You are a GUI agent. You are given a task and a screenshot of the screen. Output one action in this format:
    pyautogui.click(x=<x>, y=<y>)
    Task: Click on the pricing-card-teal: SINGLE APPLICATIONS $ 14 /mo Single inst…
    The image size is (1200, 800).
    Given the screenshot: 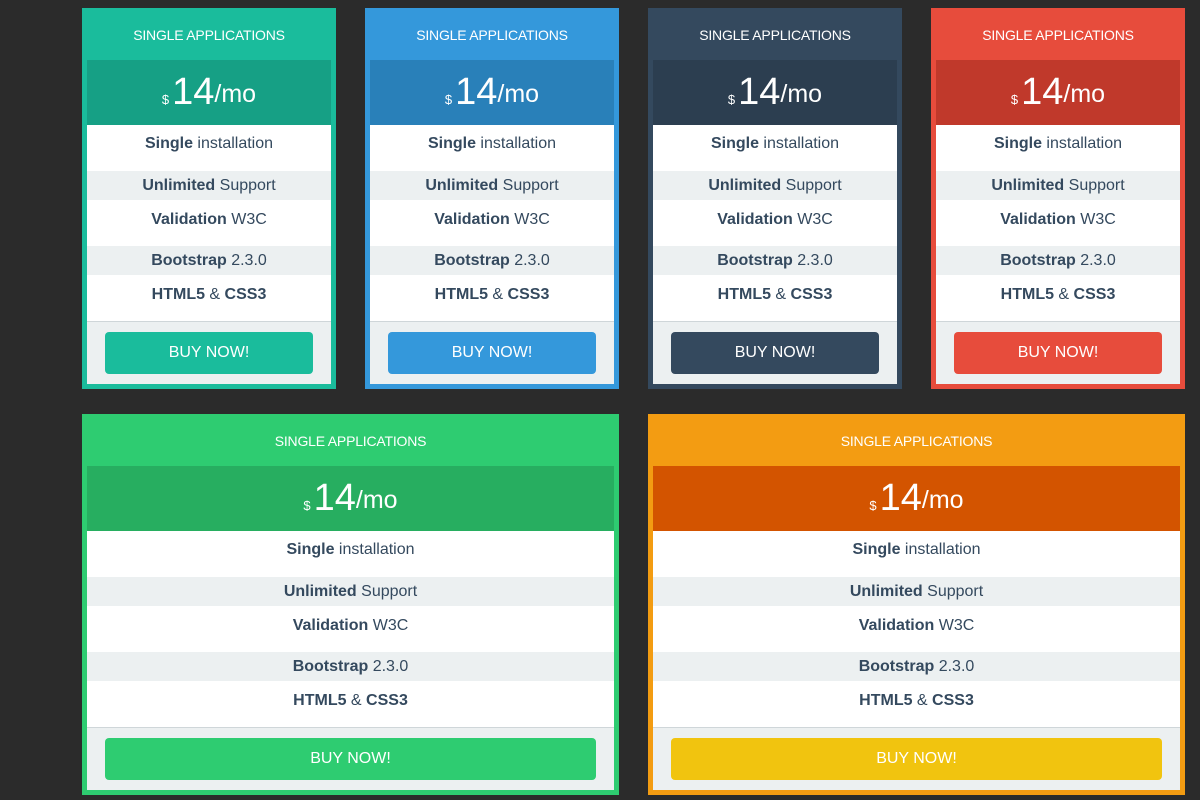 What is the action you would take?
    pyautogui.click(x=209, y=198)
    